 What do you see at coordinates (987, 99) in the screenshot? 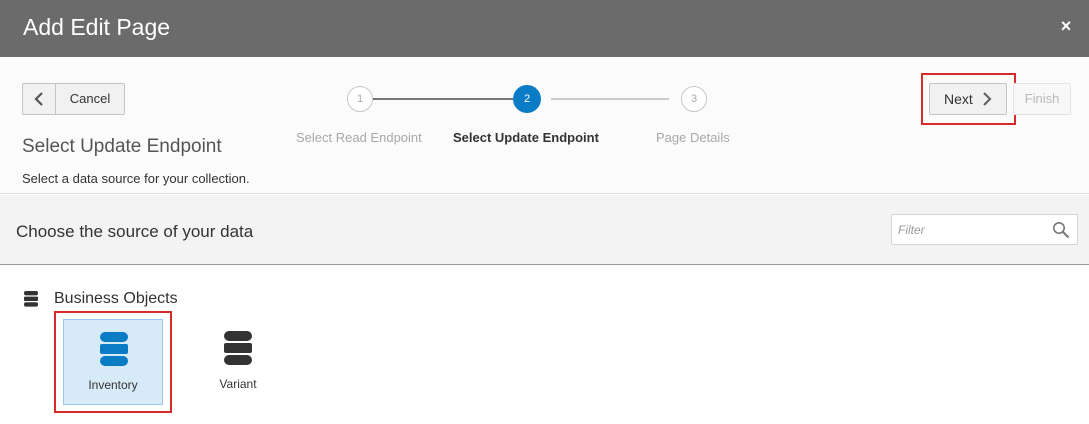
I see `chevron-right-icon` at bounding box center [987, 99].